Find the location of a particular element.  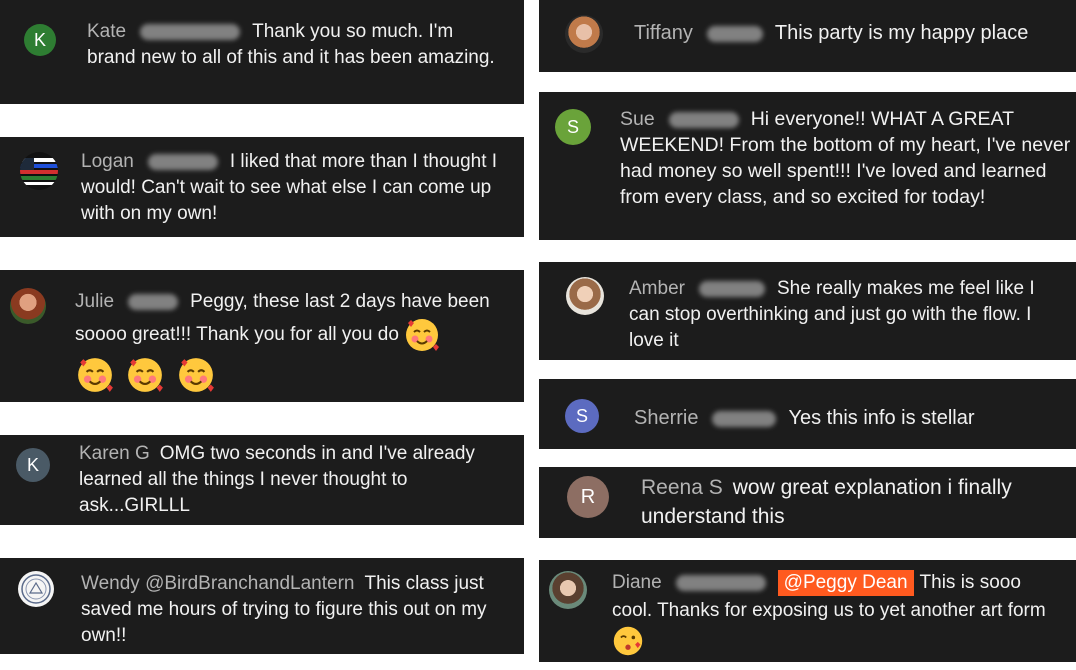

comment-text: Yes this info is stellar is located at coordinates (881, 418).